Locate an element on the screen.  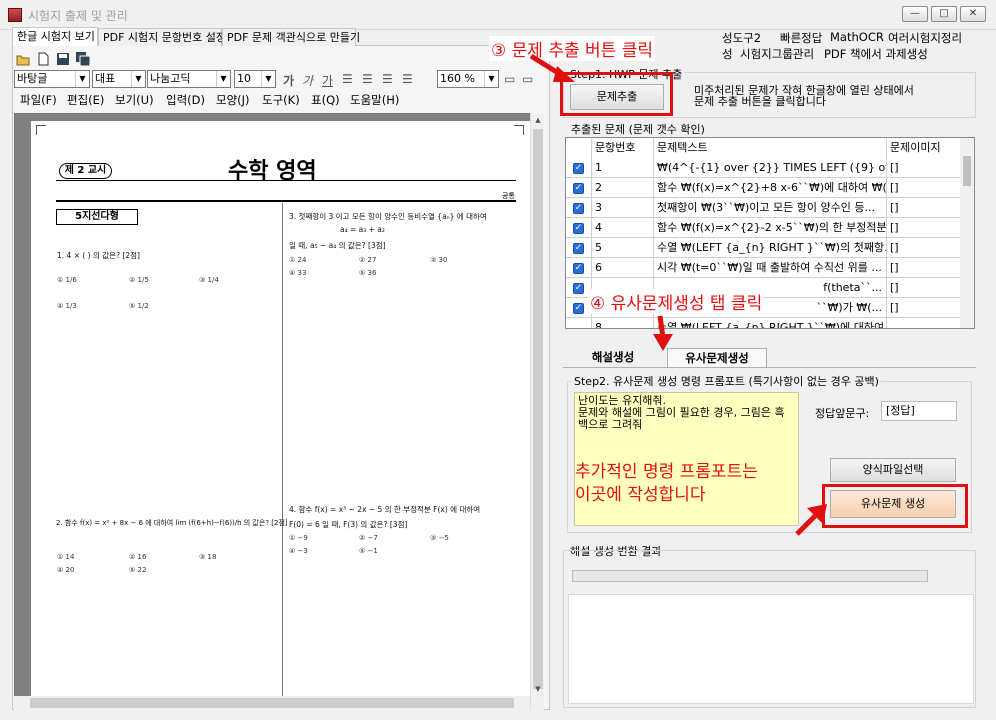
italic-button: 가 is located at coordinates (307, 80).